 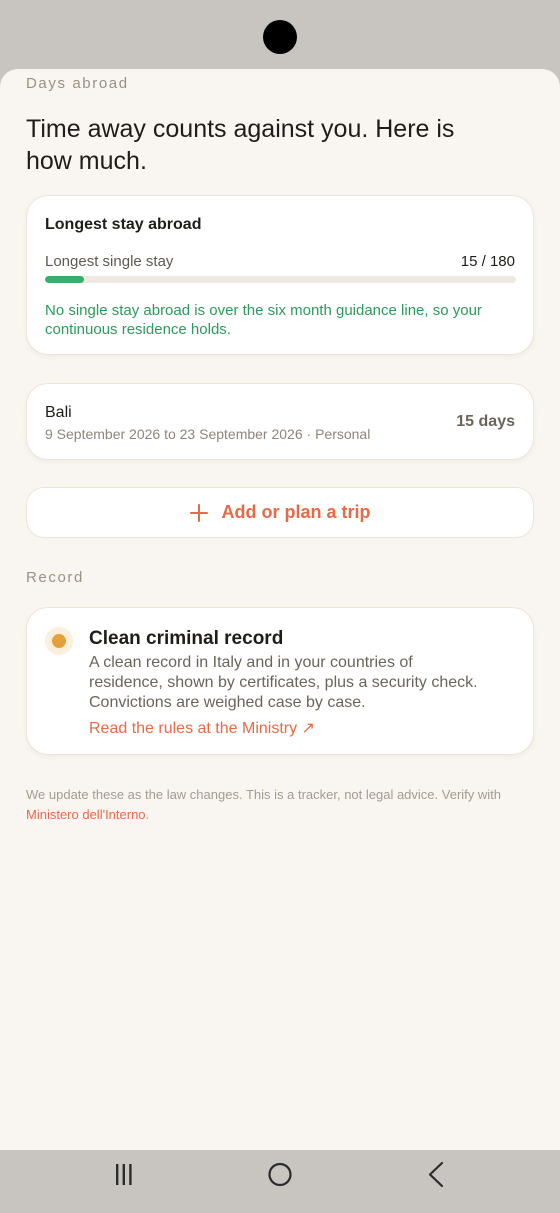 What do you see at coordinates (77, 83) in the screenshot?
I see `section-label-days-abroad: Days abroad` at bounding box center [77, 83].